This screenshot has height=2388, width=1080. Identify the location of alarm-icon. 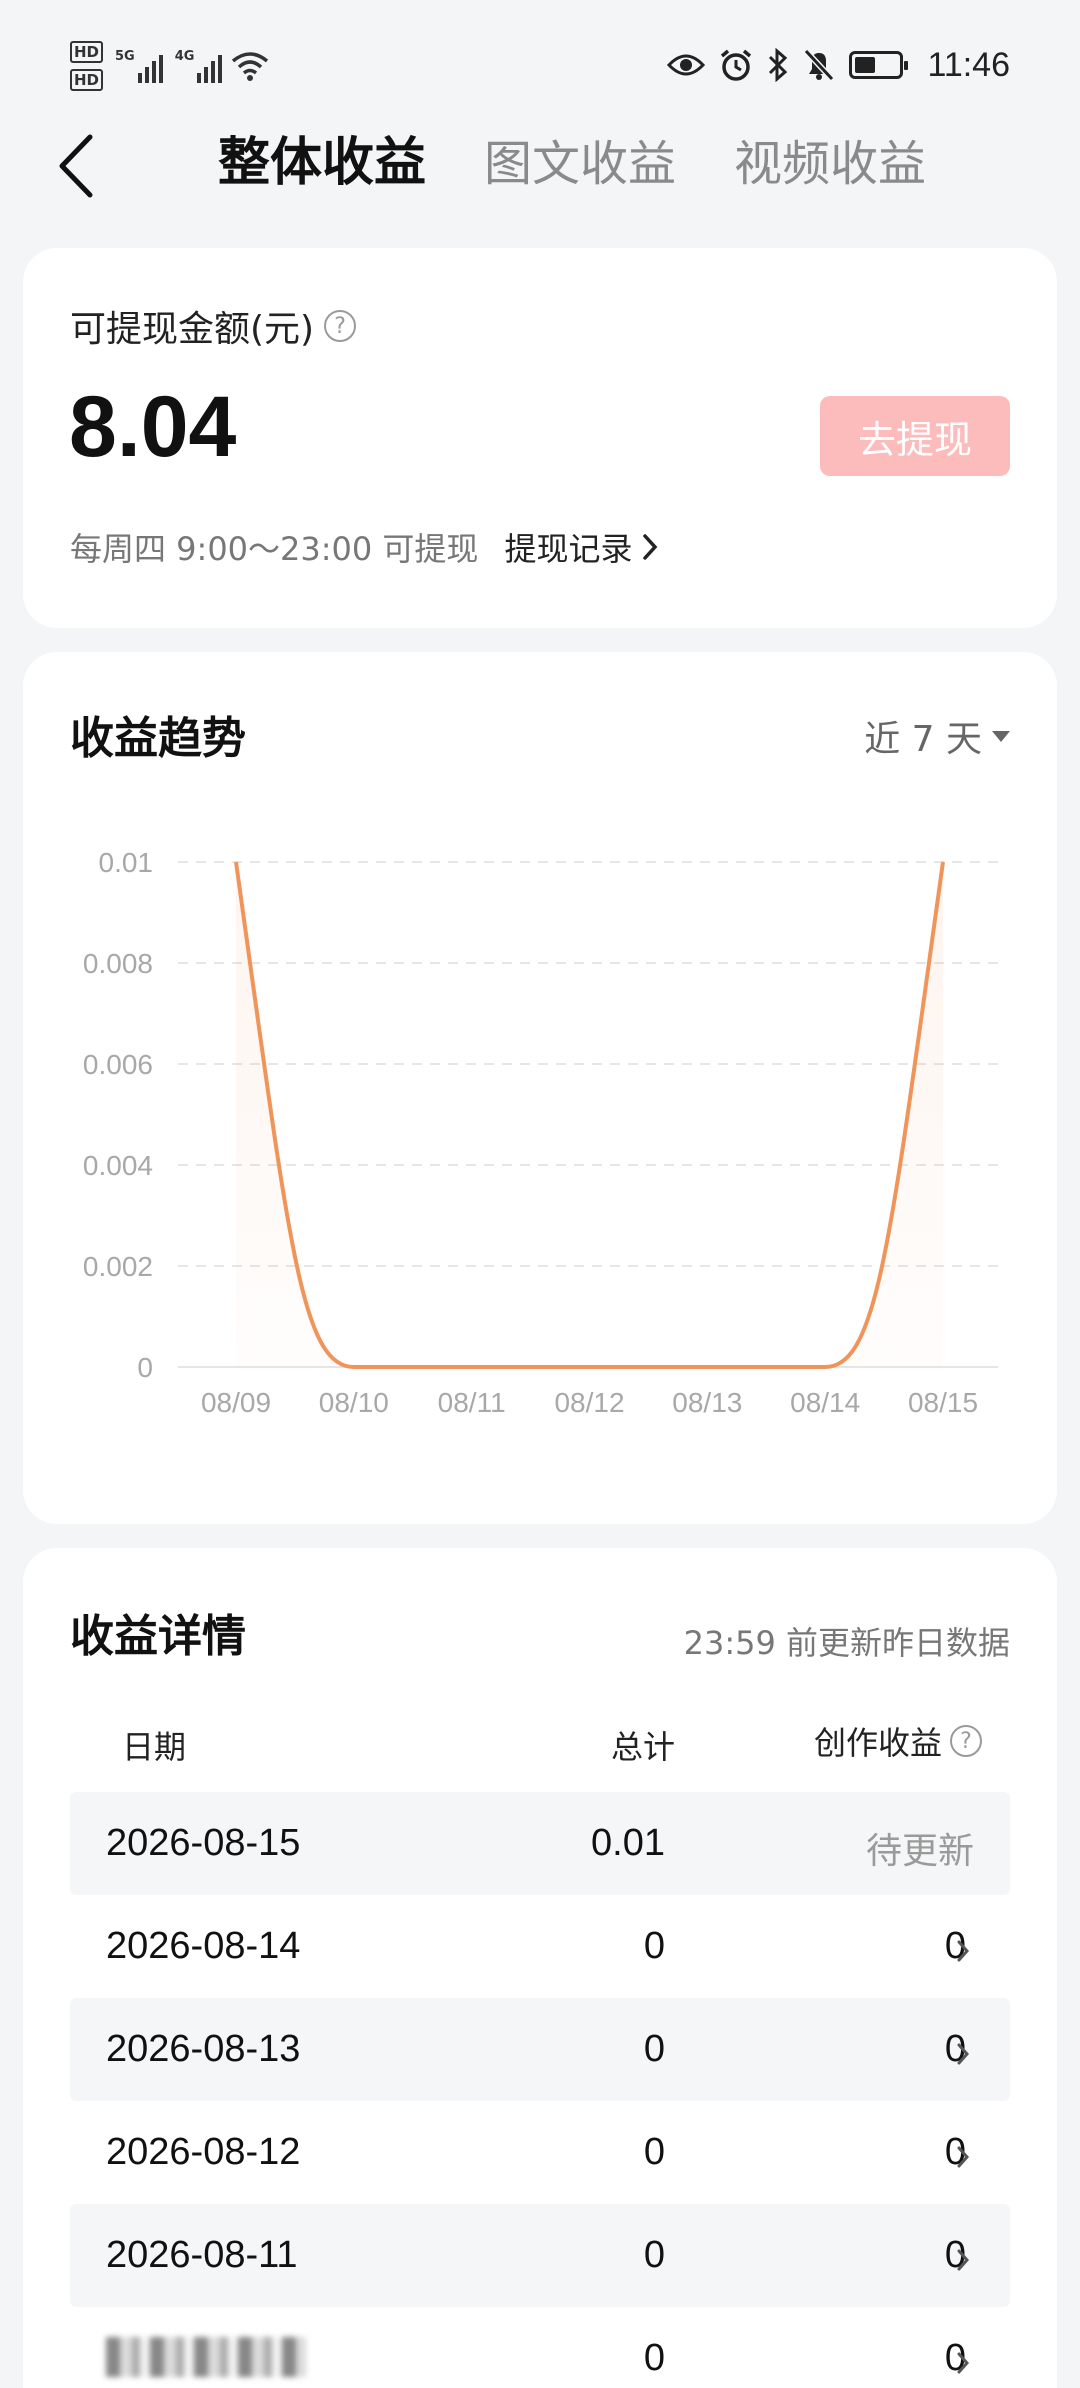
(736, 65).